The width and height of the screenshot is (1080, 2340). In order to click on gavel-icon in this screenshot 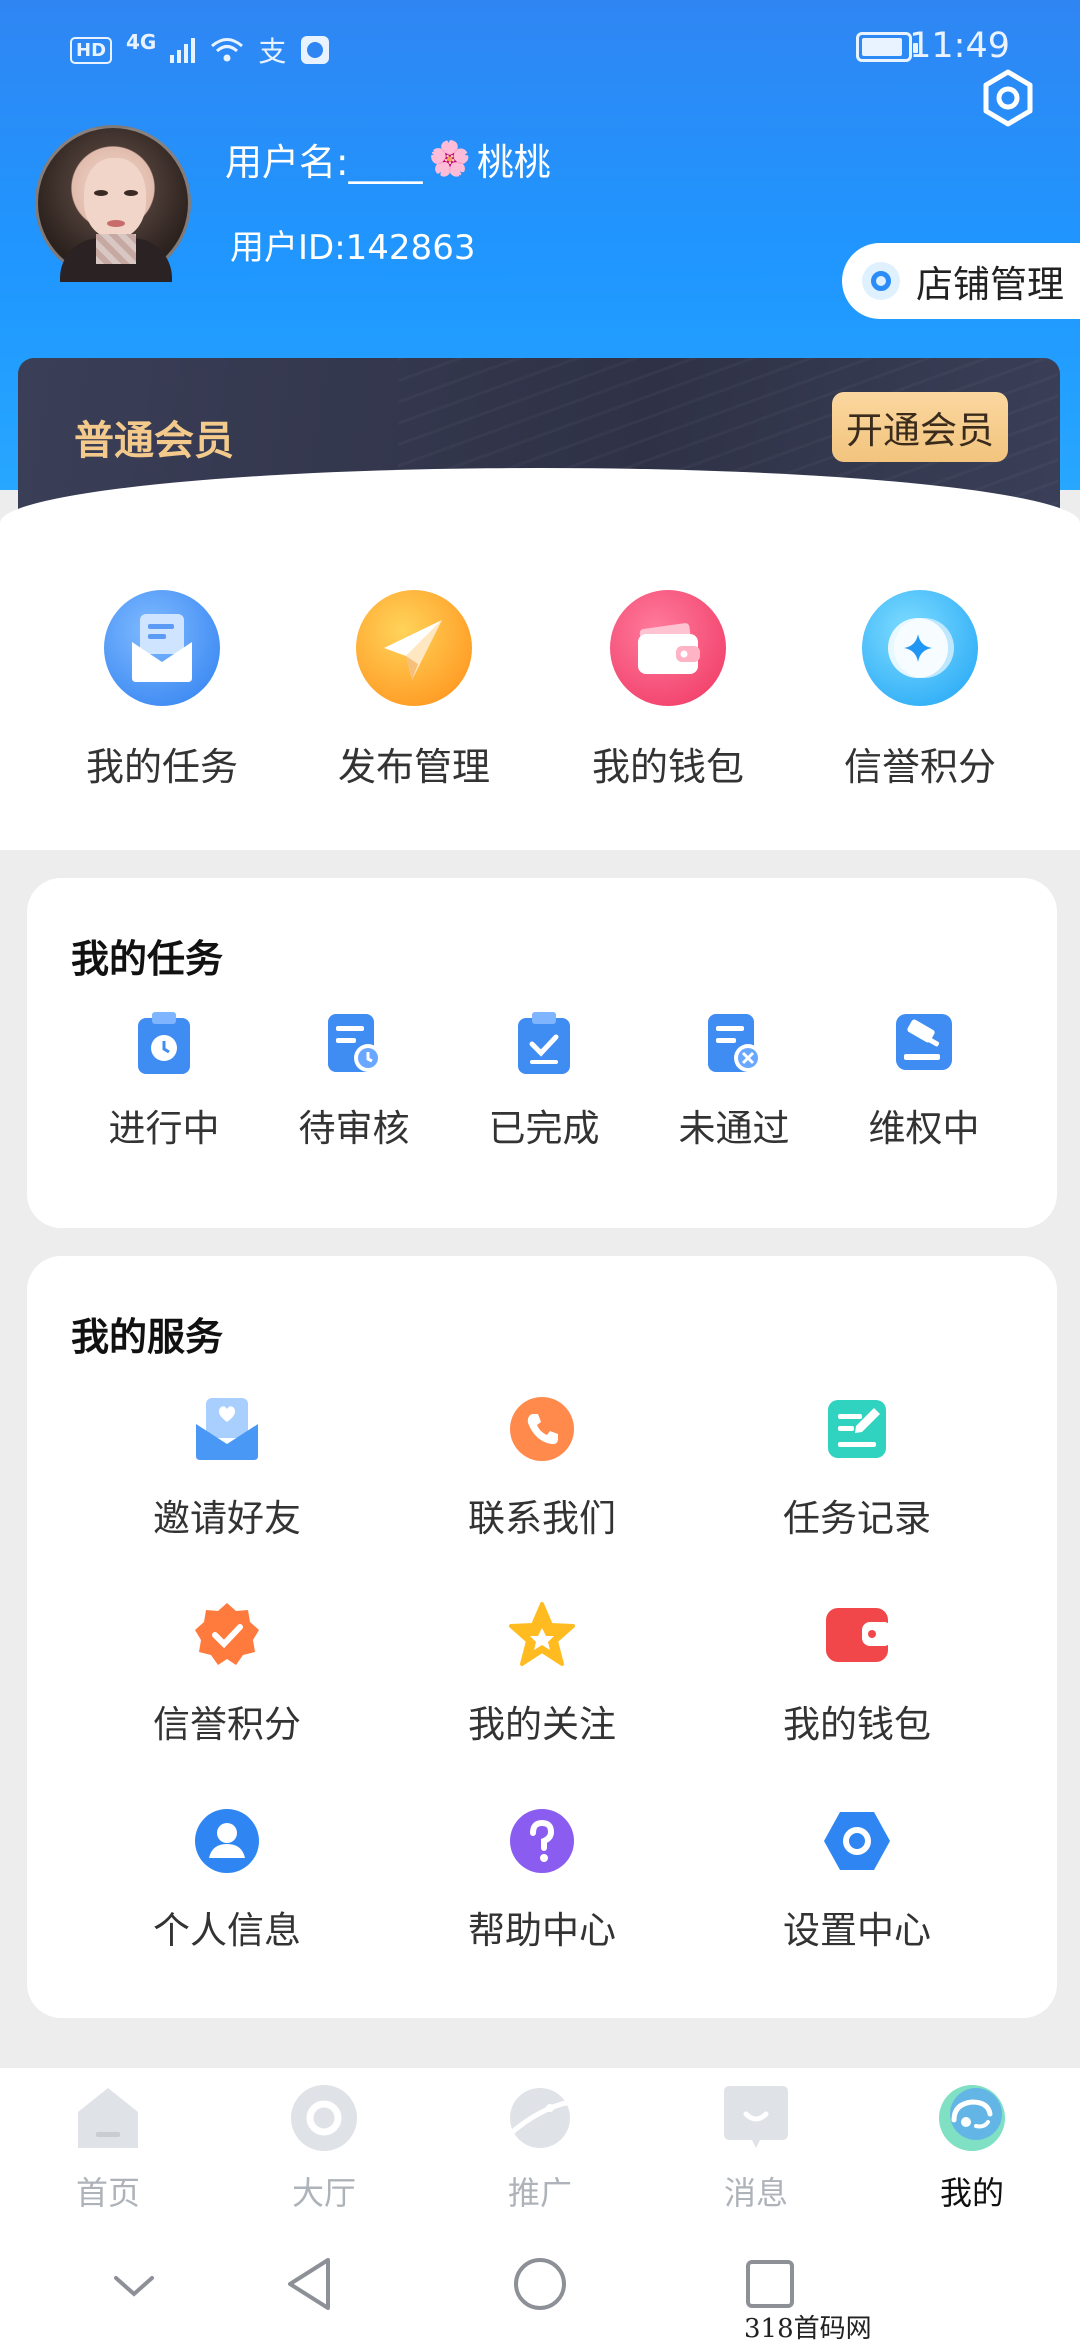, I will do `click(924, 1043)`.